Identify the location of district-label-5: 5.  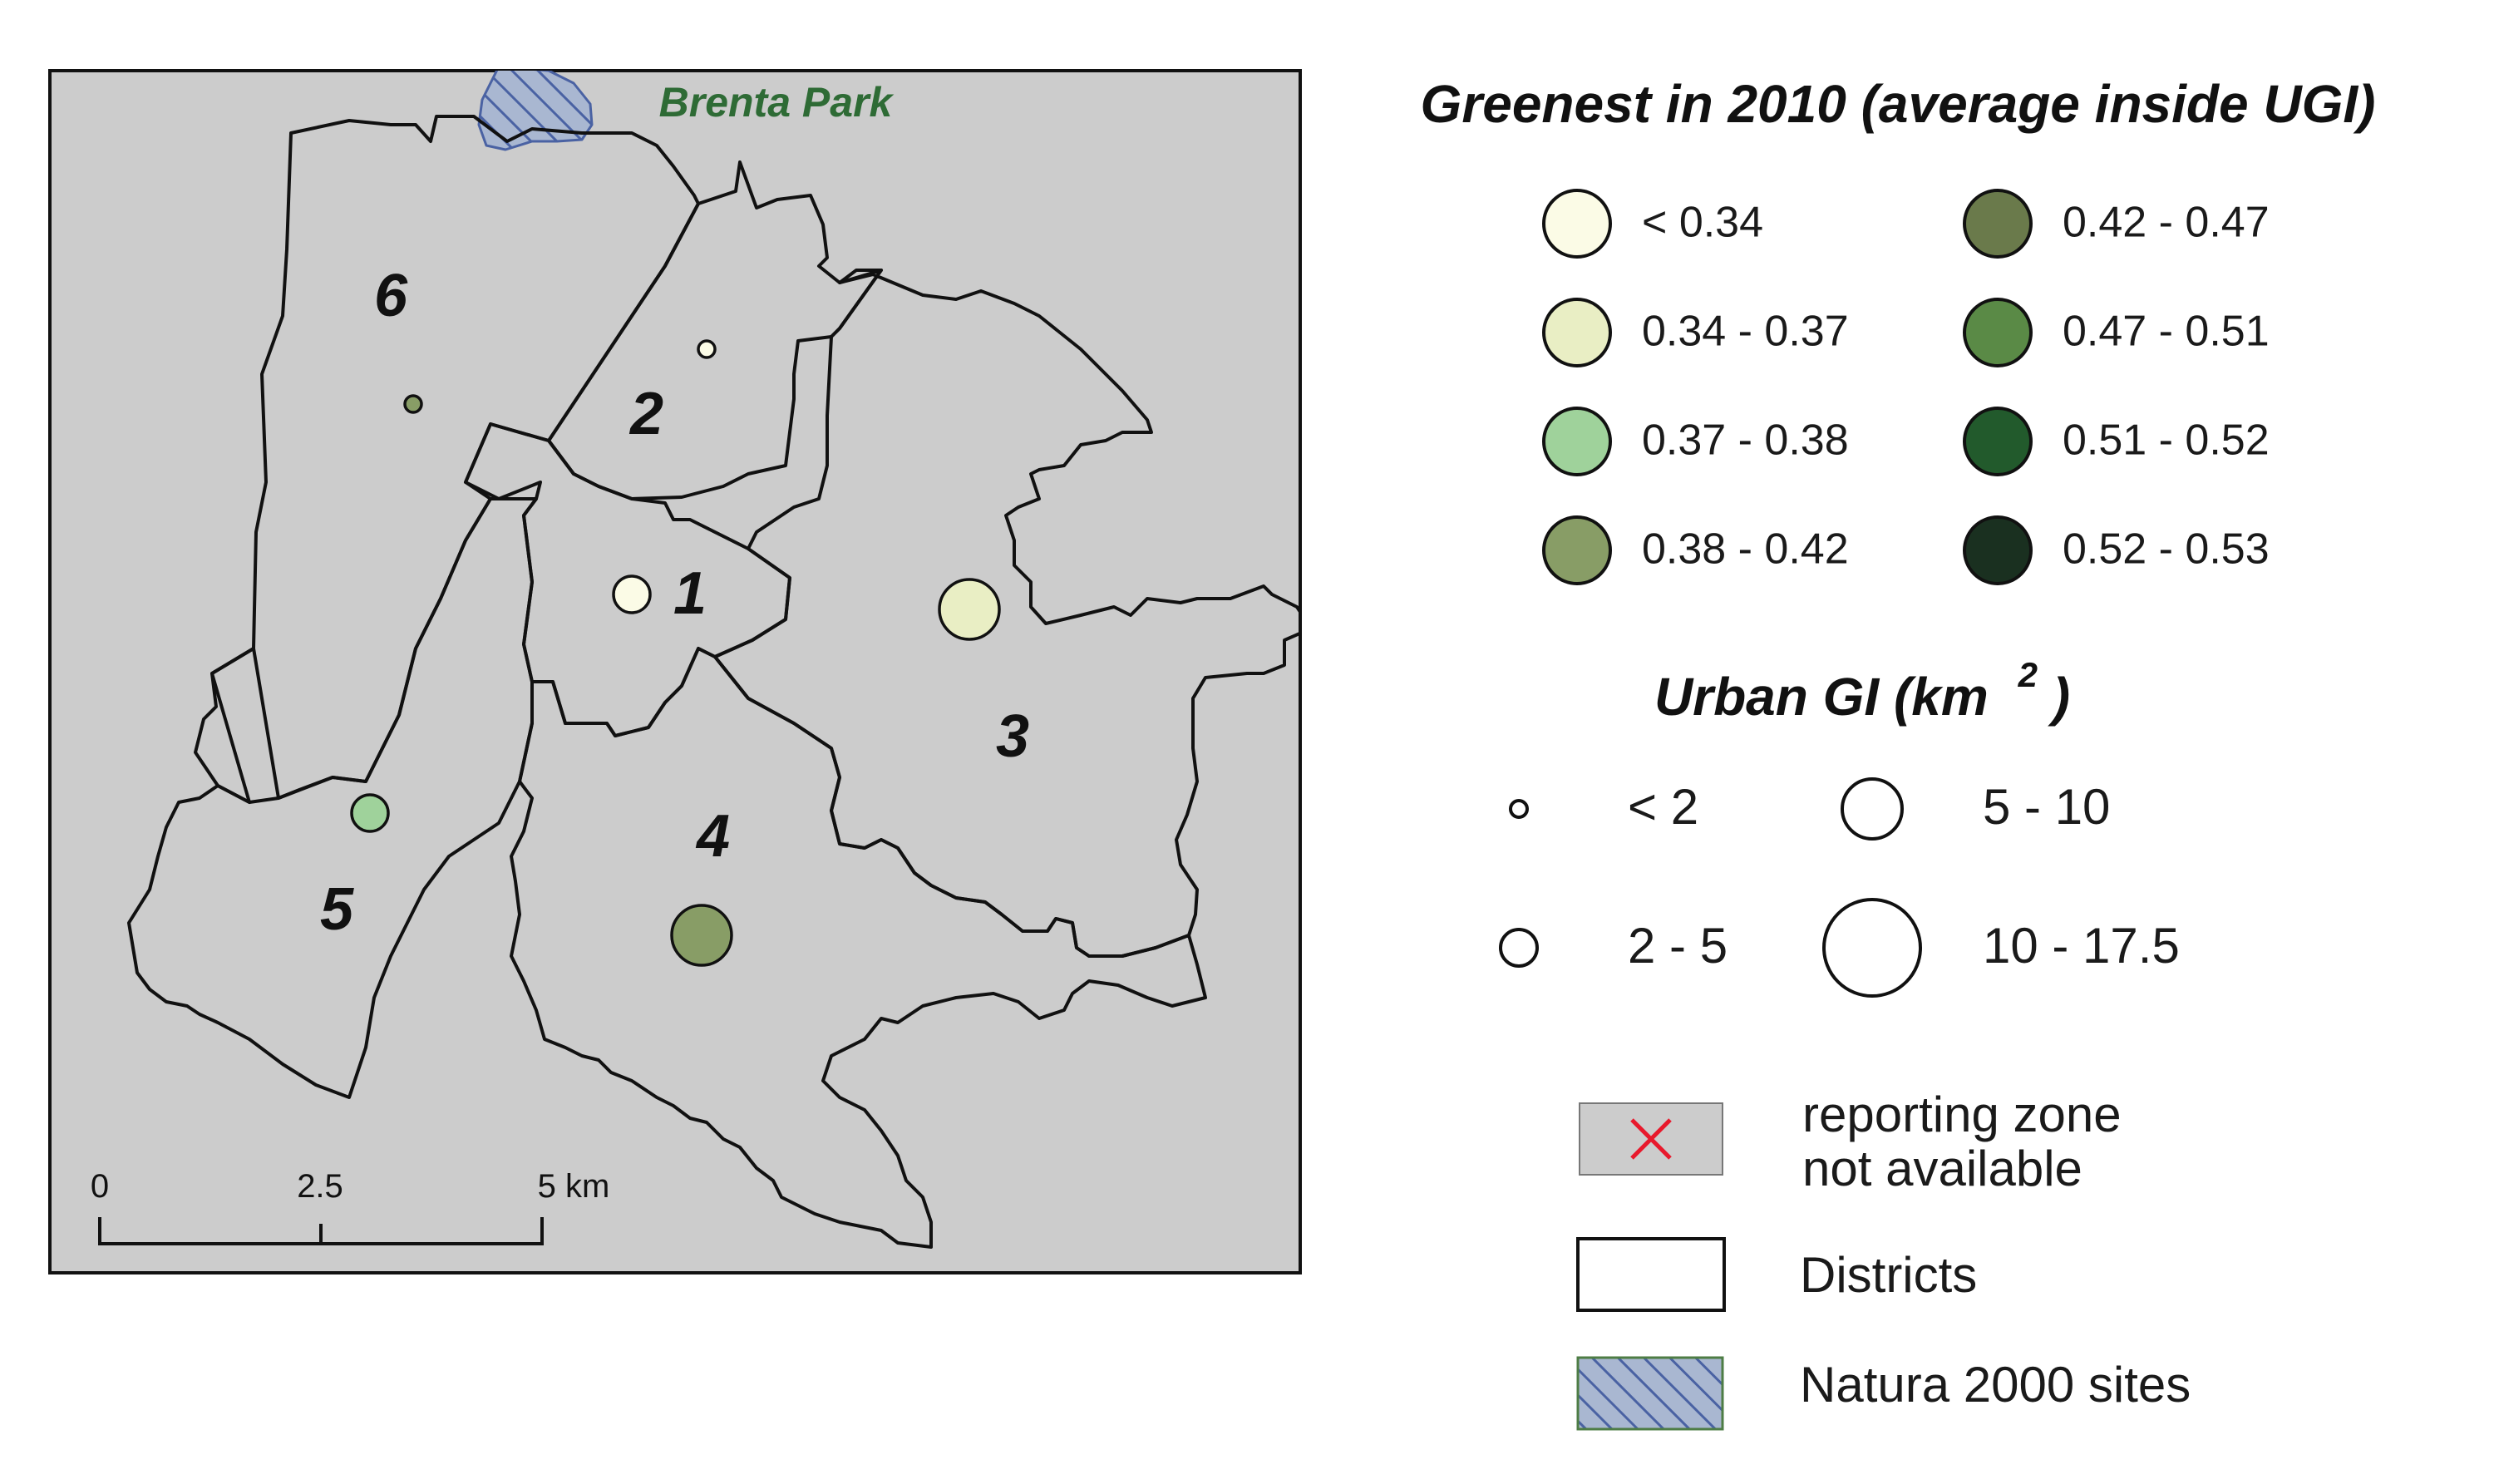
(337, 909).